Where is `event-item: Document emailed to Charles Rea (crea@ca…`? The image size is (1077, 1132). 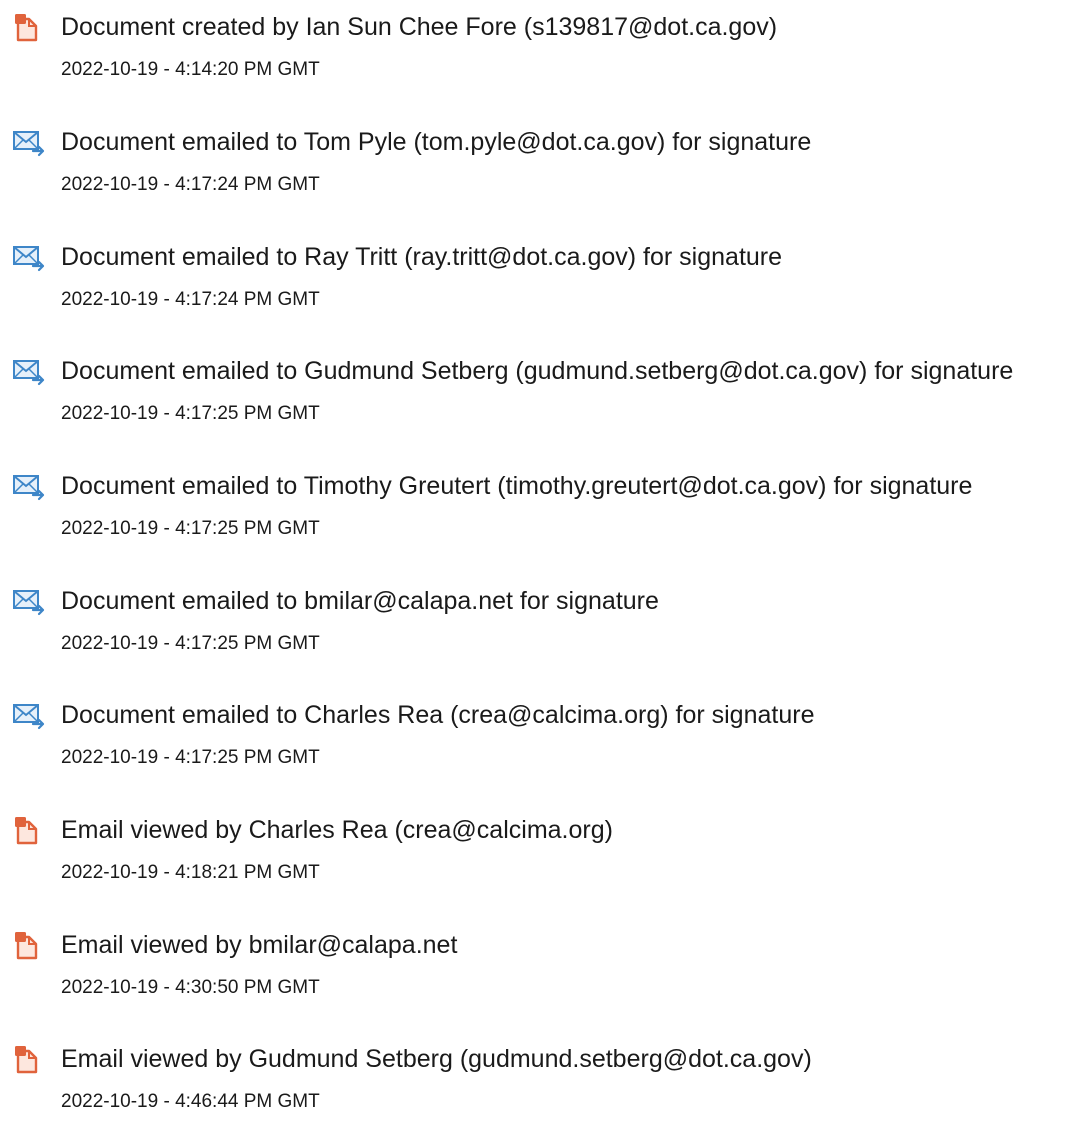
event-item: Document emailed to Charles Rea (crea@ca… is located at coordinates (538, 738).